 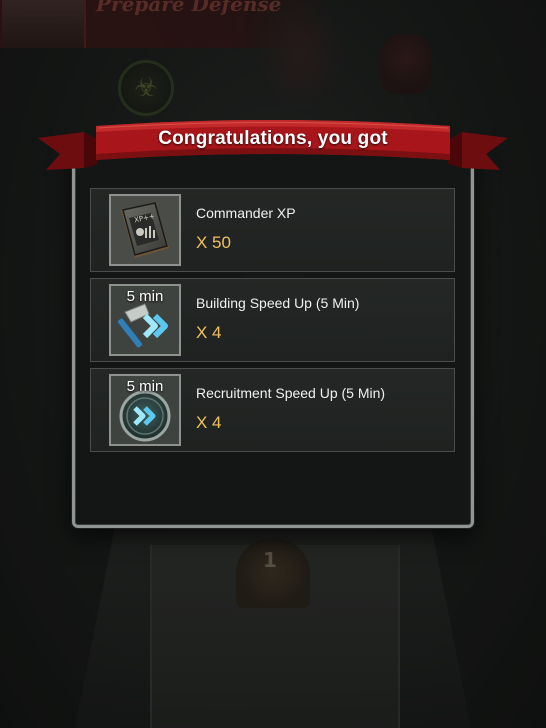 I want to click on reward-name: Building Speed Up (5 Min), so click(x=278, y=303).